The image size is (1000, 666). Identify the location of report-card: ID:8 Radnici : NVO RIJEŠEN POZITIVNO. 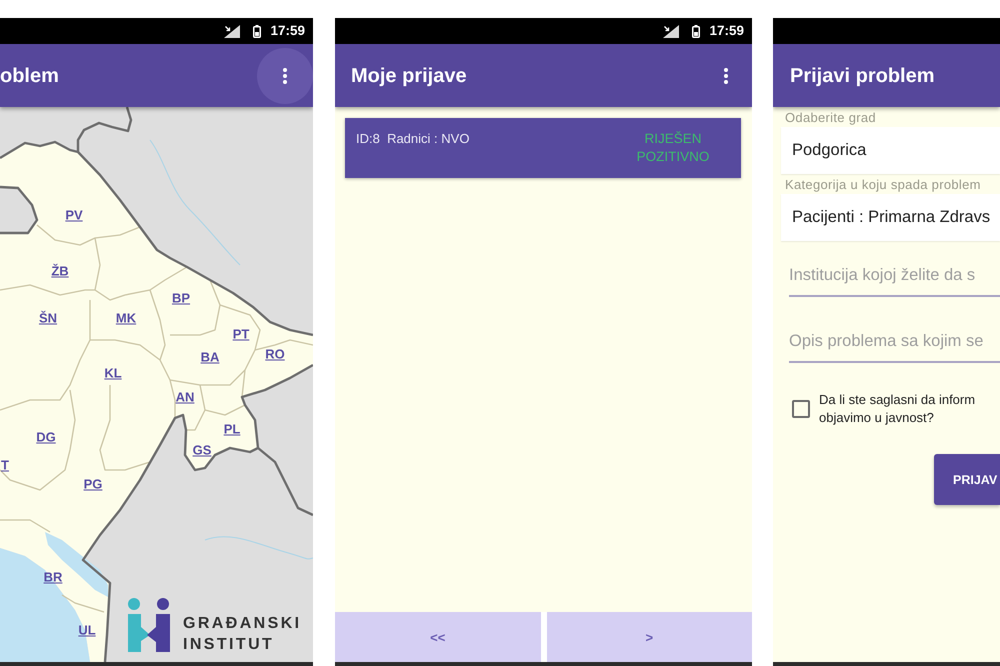
(543, 148).